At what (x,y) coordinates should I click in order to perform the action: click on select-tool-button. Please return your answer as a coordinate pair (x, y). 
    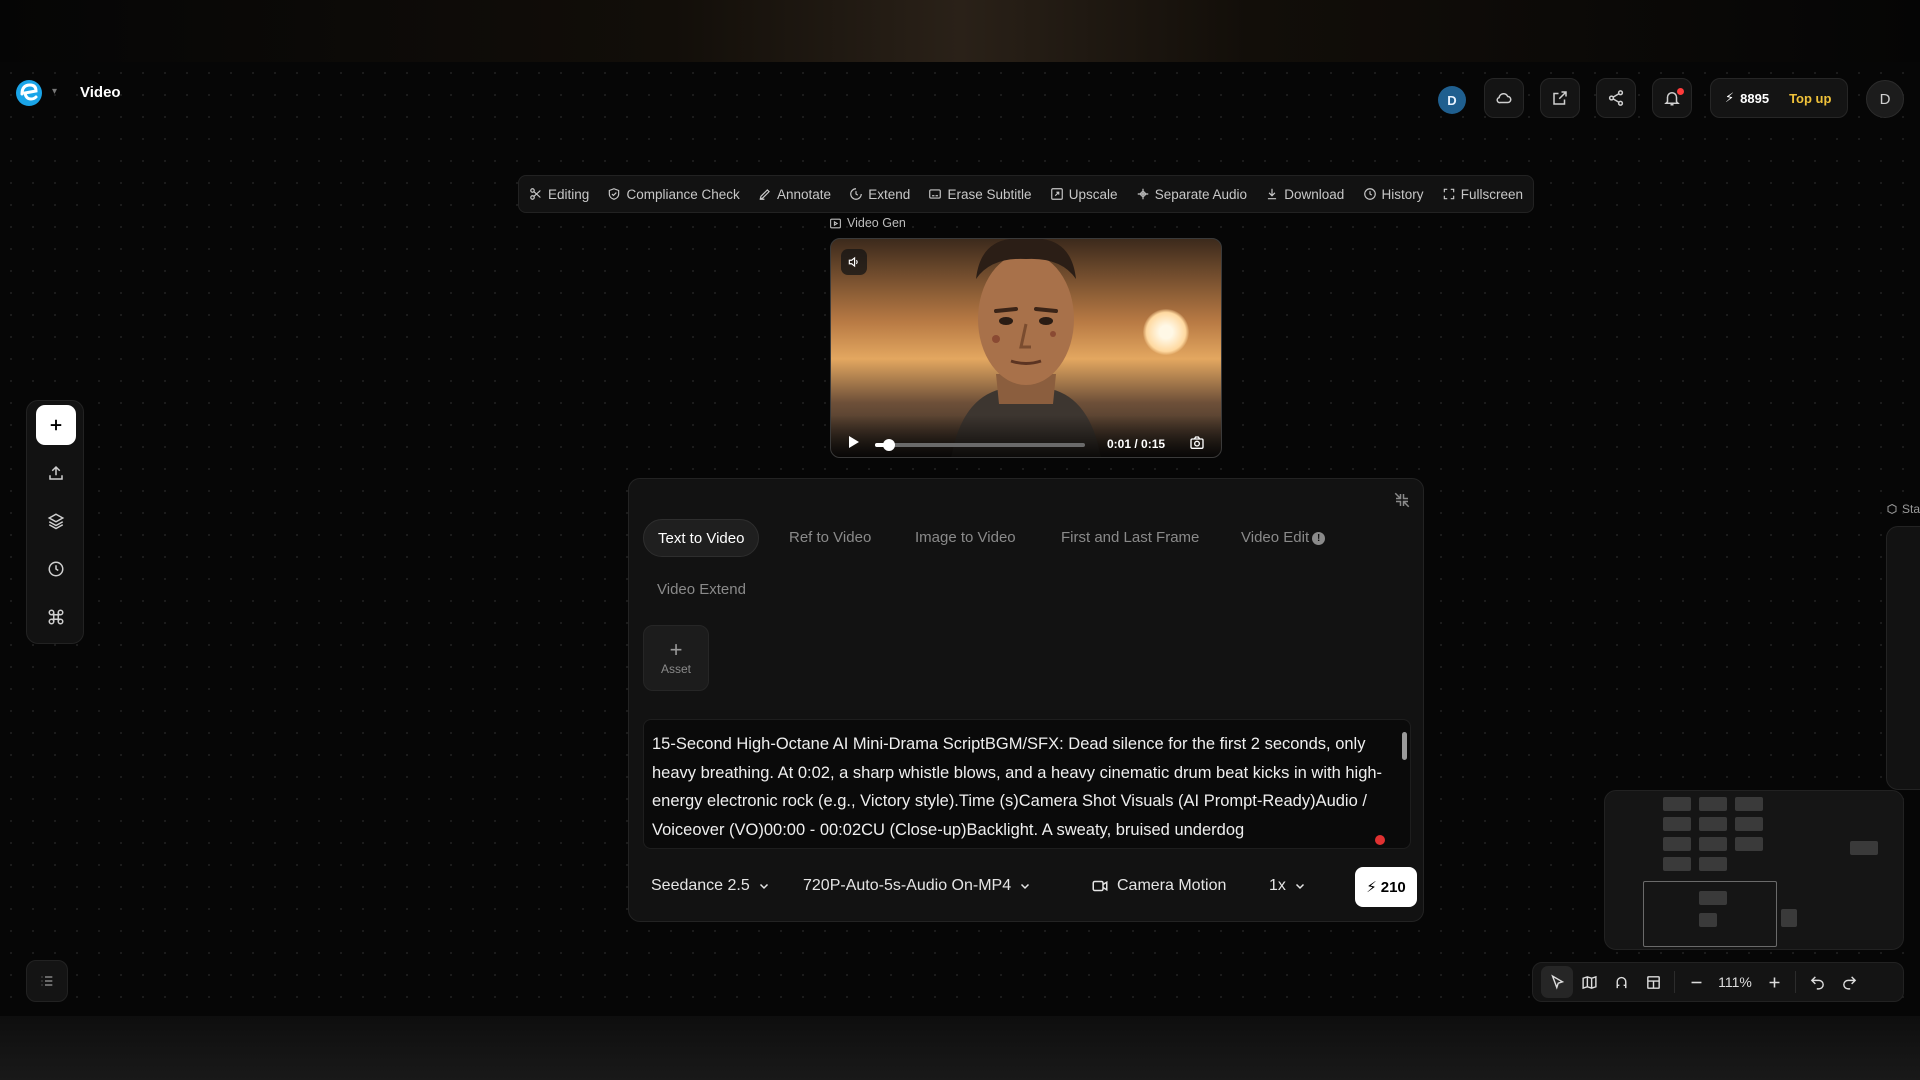
    Looking at the image, I should click on (1557, 982).